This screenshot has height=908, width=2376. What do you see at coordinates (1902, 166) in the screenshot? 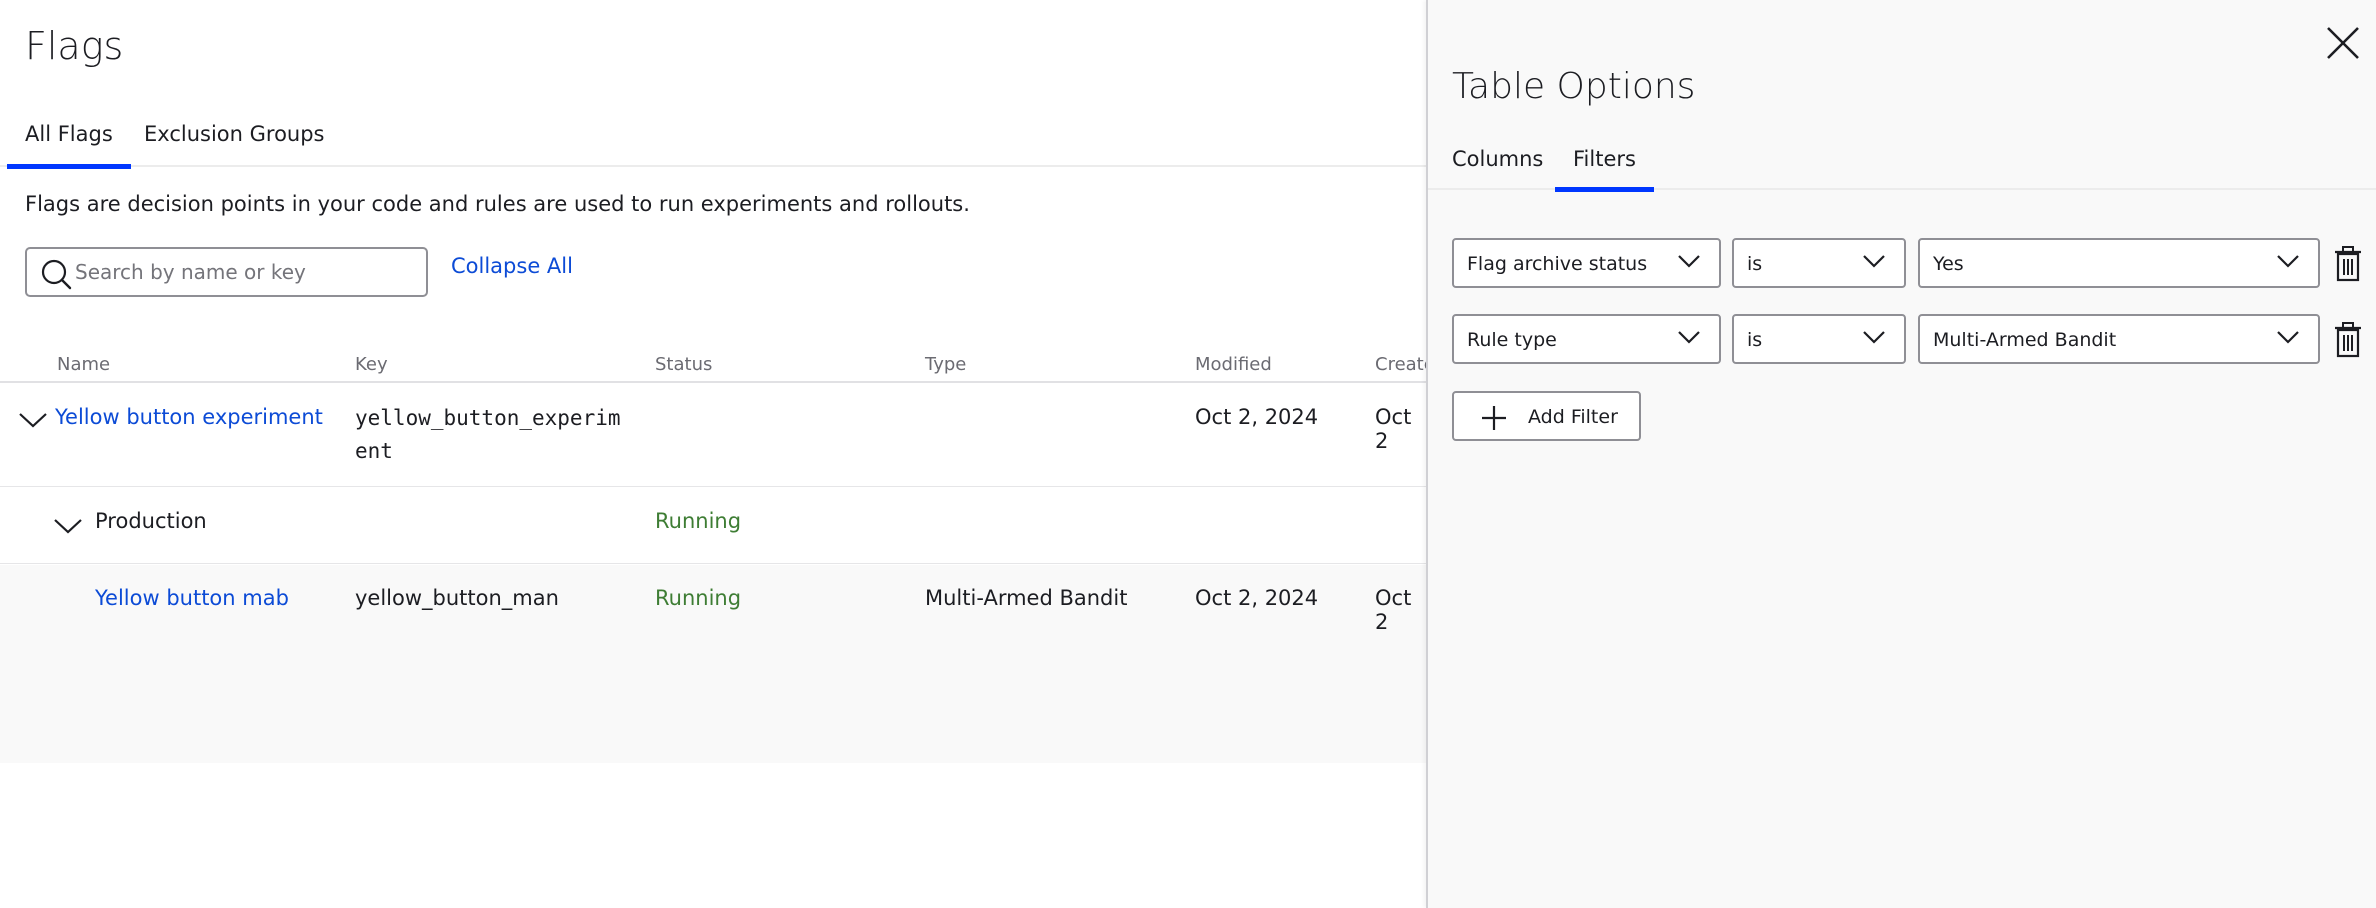
I see `panel-tabs: Columns Filters` at bounding box center [1902, 166].